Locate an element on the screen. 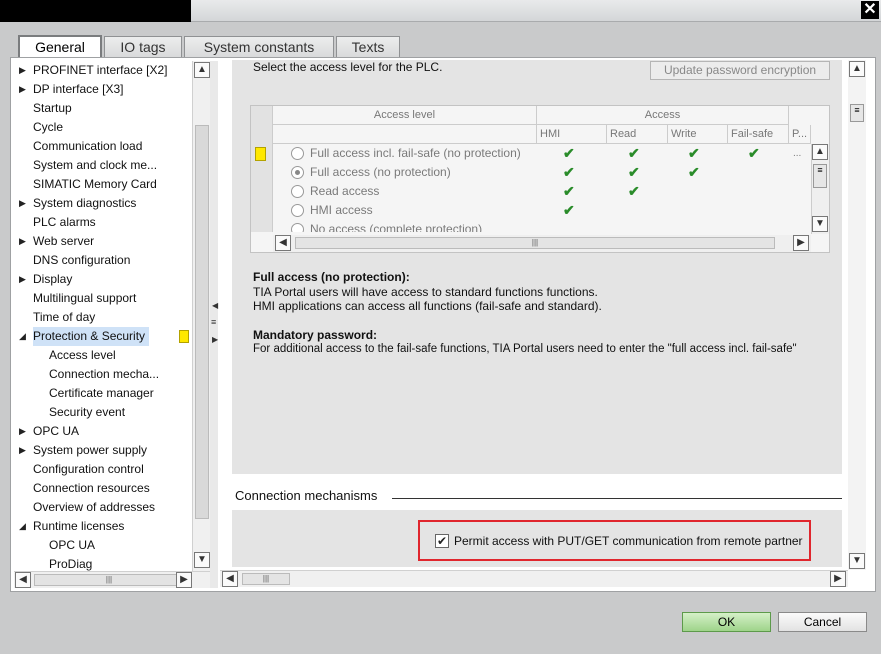 The width and height of the screenshot is (881, 654). nav-item: OPC UA is located at coordinates (72, 545).